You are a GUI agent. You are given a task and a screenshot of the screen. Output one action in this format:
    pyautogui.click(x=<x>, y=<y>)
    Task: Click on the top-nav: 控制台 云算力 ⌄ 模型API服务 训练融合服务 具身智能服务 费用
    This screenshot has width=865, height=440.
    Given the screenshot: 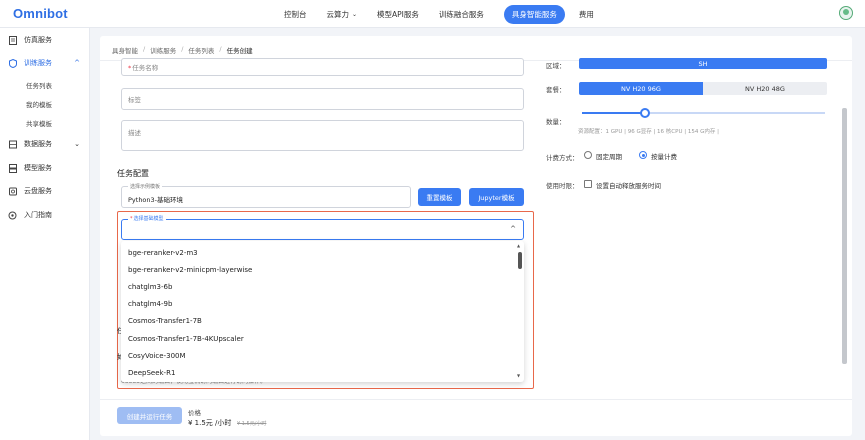 What is the action you would take?
    pyautogui.click(x=449, y=14)
    